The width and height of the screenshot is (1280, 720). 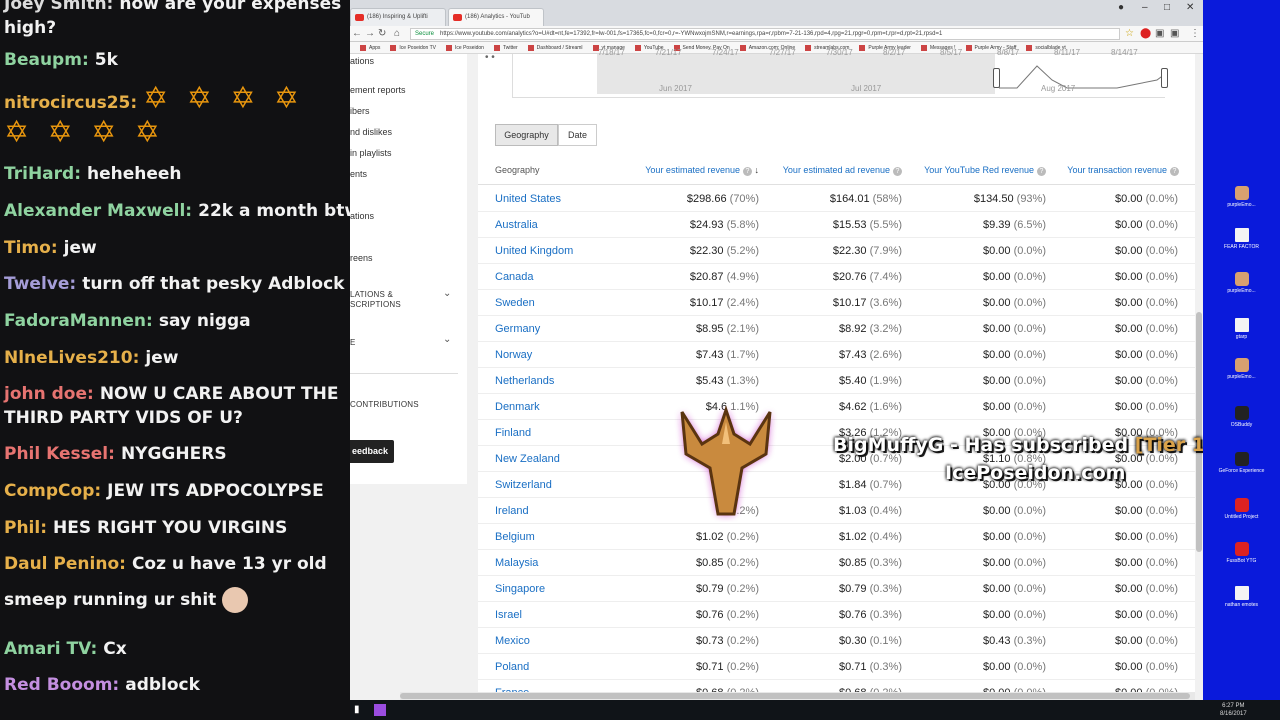 What do you see at coordinates (702, 170) in the screenshot?
I see `revenue-column-header: Your estimated revenue? ↓` at bounding box center [702, 170].